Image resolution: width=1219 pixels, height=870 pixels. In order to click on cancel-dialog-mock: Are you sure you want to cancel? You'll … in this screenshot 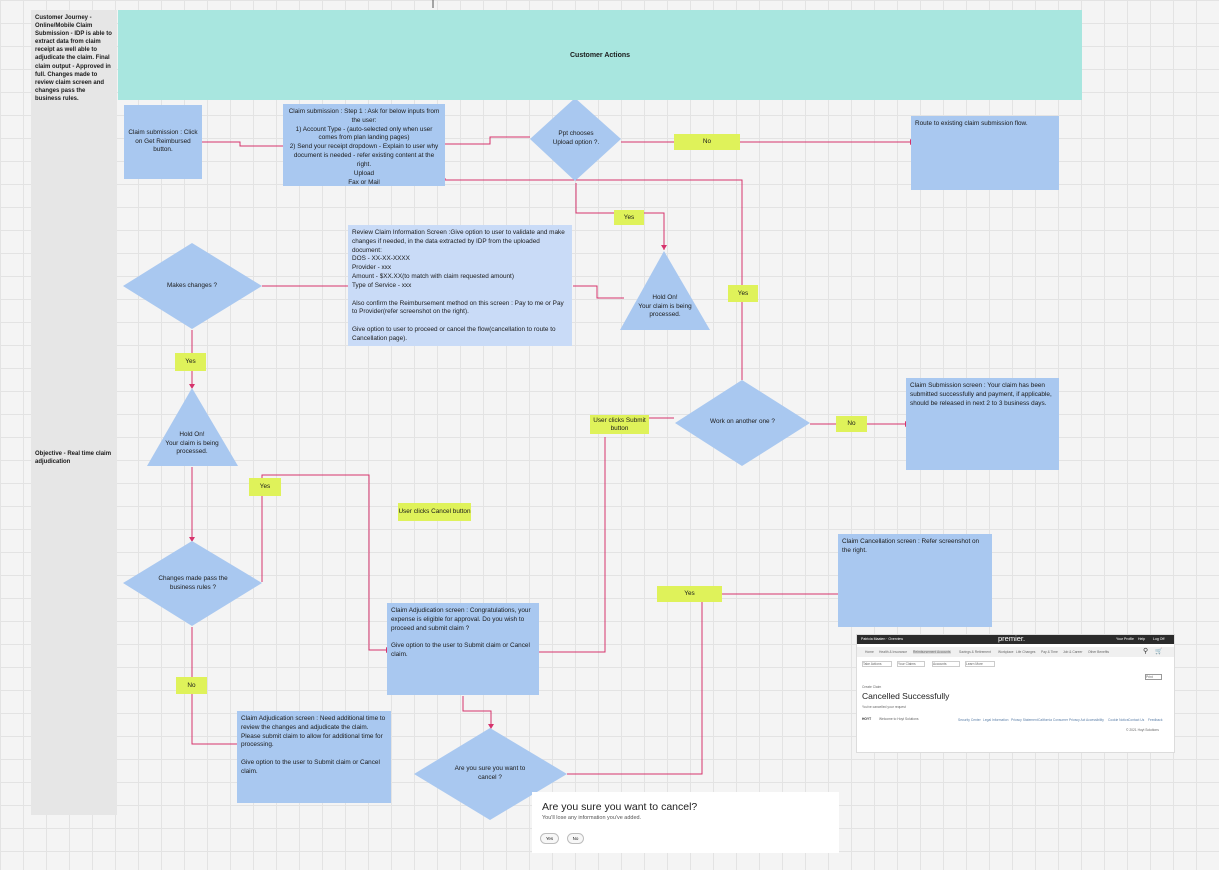, I will do `click(685, 822)`.